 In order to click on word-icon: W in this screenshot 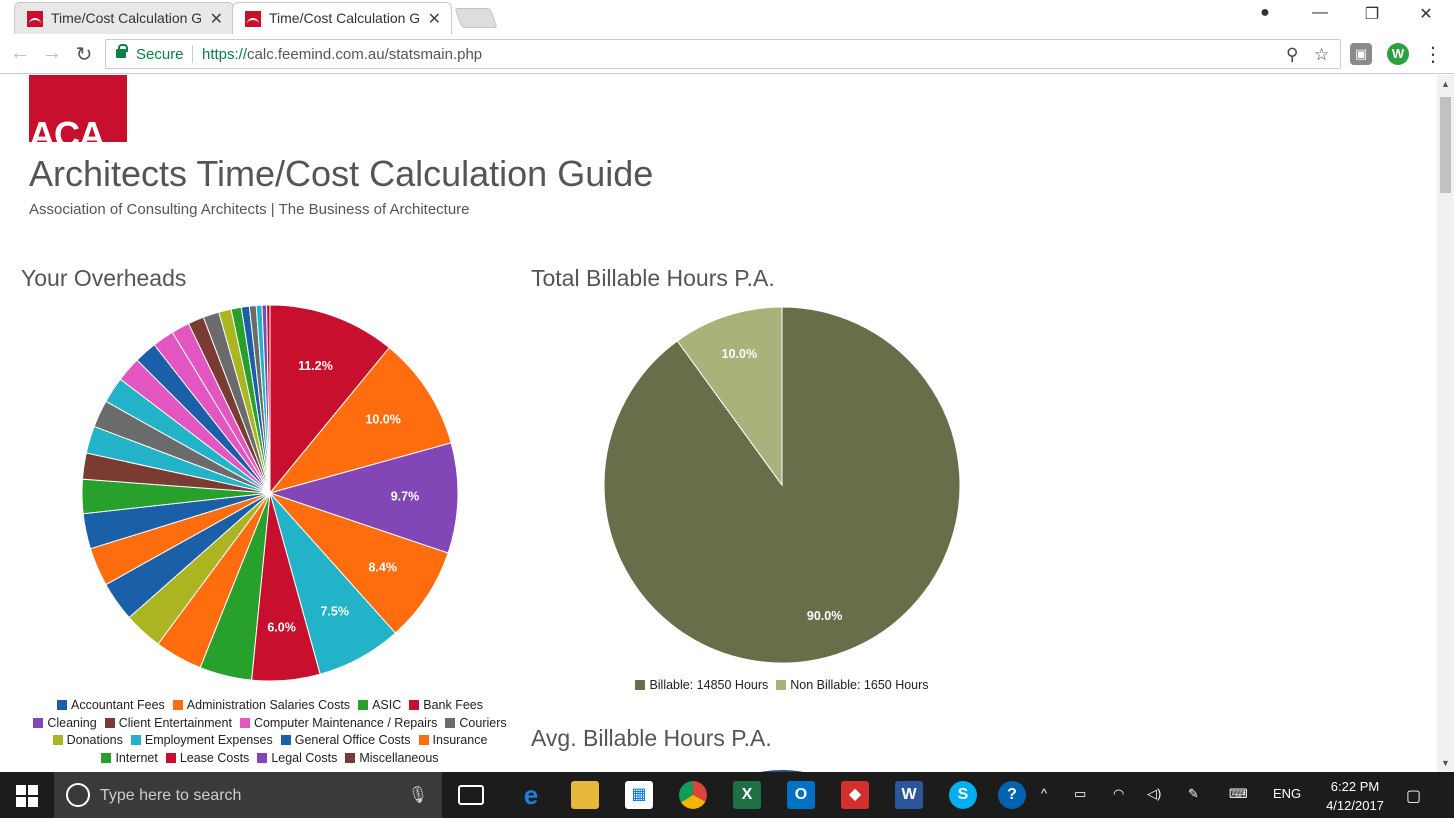, I will do `click(909, 795)`.